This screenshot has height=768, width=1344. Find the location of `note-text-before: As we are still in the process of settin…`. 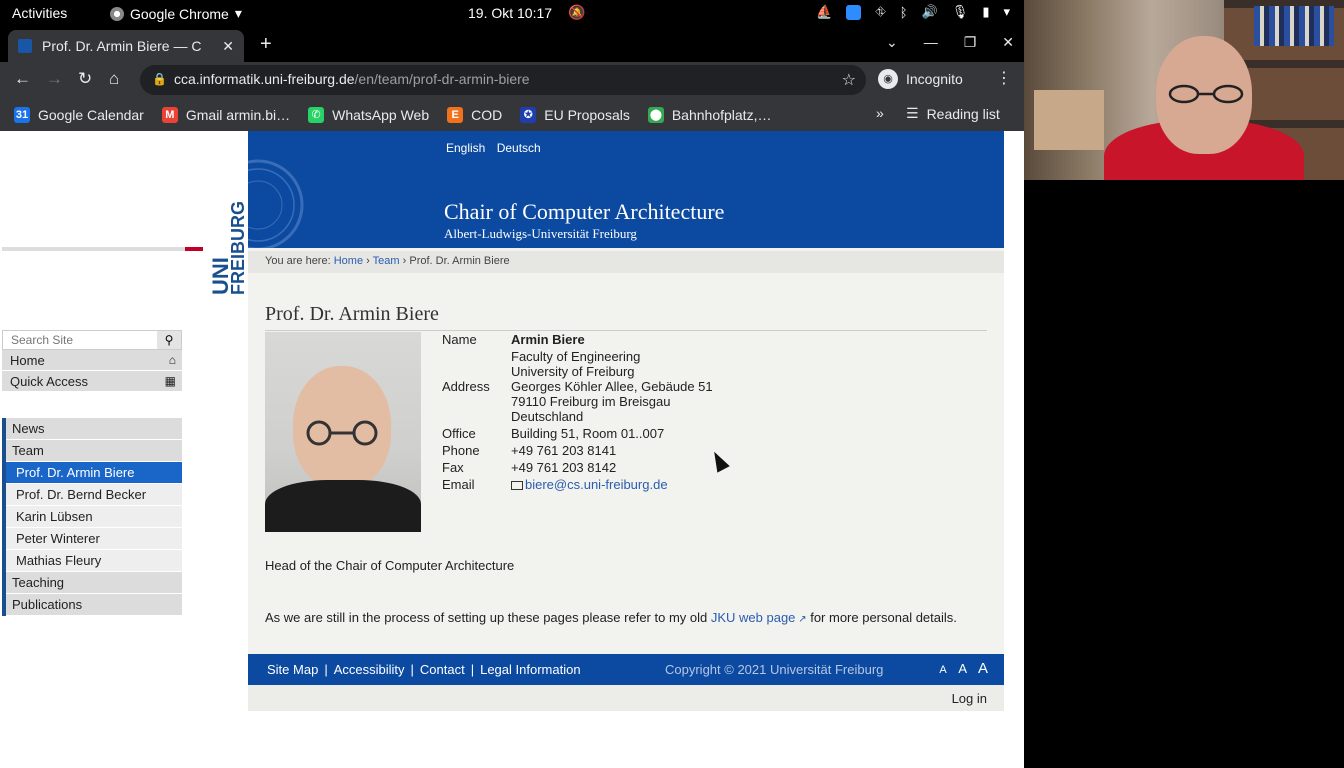

note-text-before: As we are still in the process of settin… is located at coordinates (488, 617).